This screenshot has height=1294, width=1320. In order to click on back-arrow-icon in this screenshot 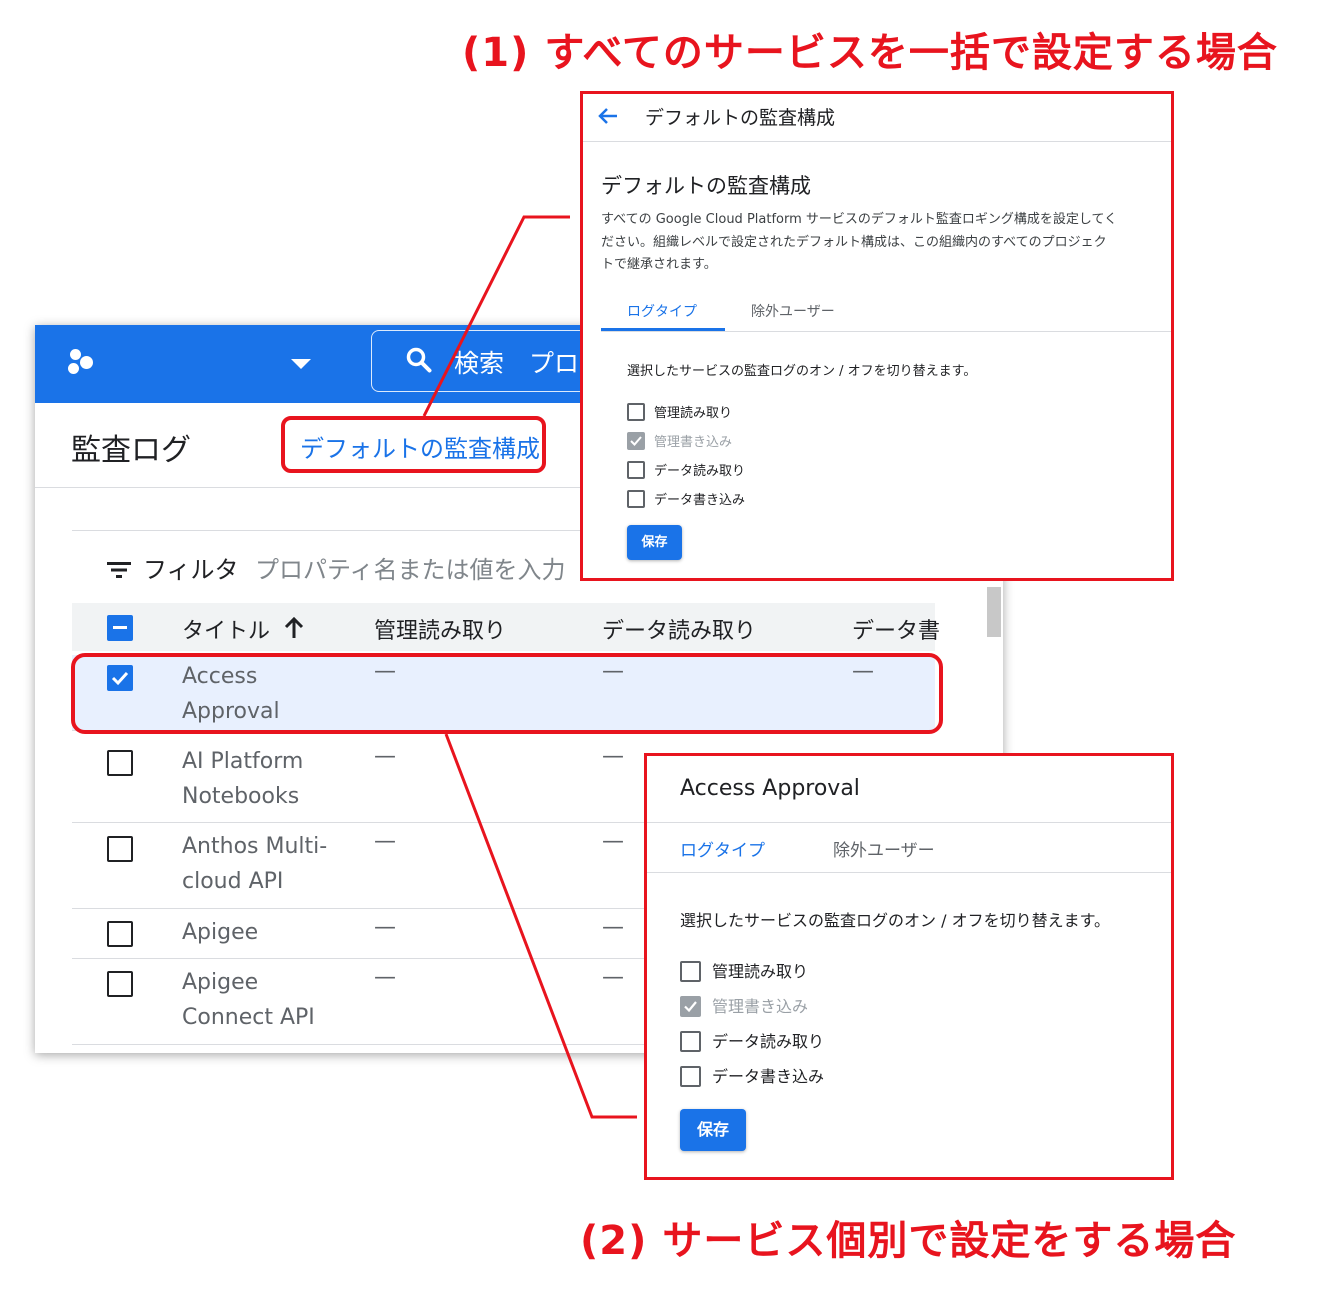, I will do `click(608, 116)`.